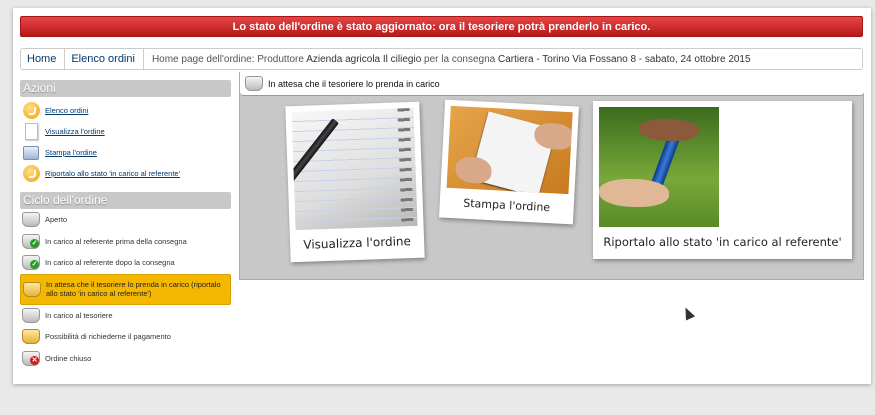 The width and height of the screenshot is (875, 415). I want to click on card-stampa-ordine: Stampa l'ordine, so click(509, 162).